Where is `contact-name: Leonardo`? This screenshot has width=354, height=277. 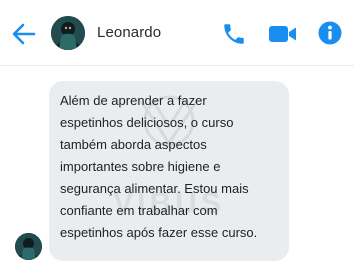
contact-name: Leonardo is located at coordinates (129, 32).